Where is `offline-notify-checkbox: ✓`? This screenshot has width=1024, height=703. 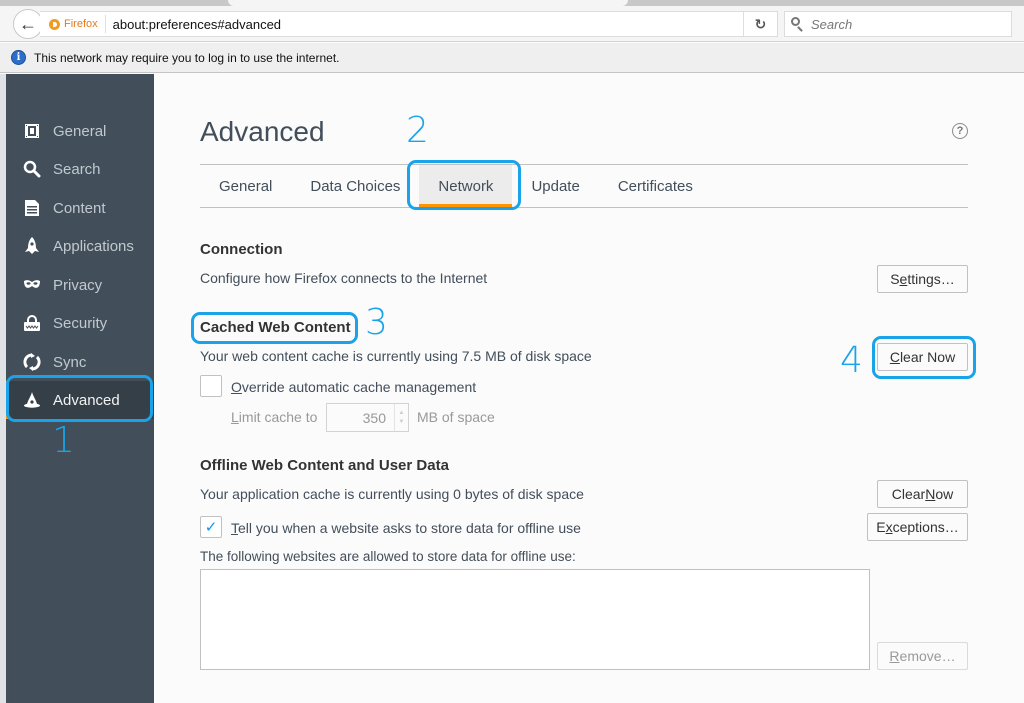
offline-notify-checkbox: ✓ is located at coordinates (211, 527).